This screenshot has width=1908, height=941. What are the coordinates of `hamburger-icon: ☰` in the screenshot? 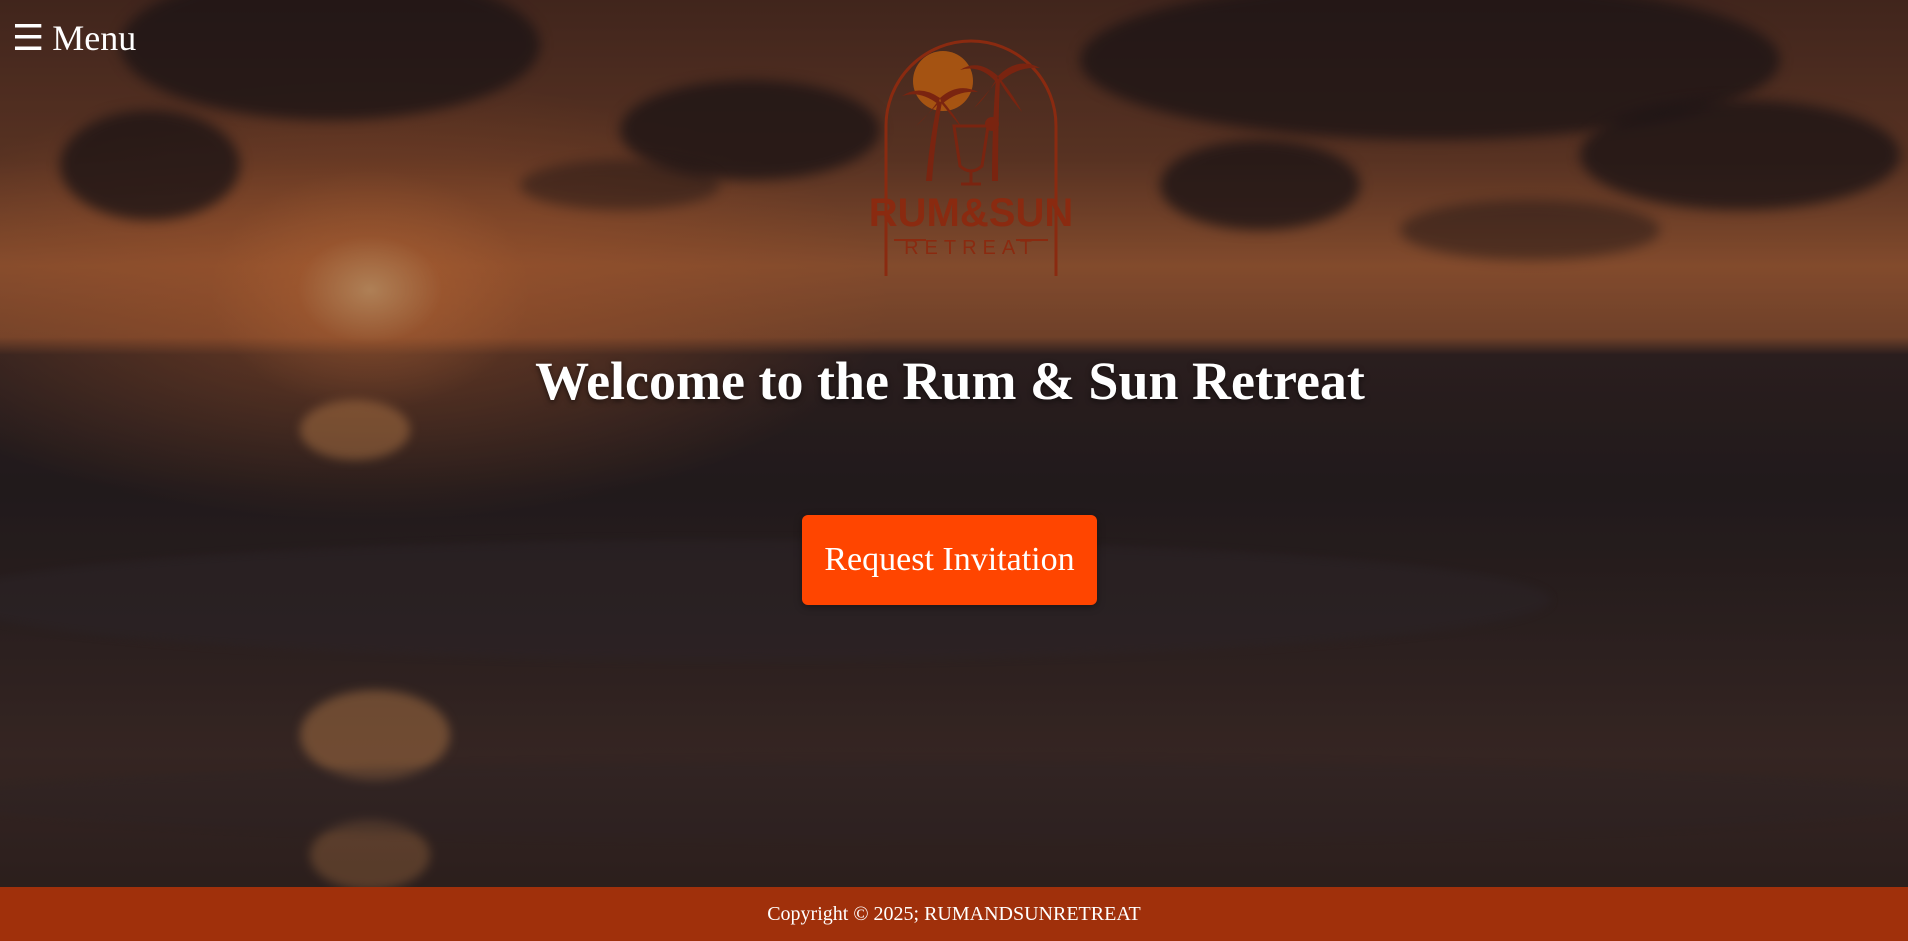 It's located at (28, 38).